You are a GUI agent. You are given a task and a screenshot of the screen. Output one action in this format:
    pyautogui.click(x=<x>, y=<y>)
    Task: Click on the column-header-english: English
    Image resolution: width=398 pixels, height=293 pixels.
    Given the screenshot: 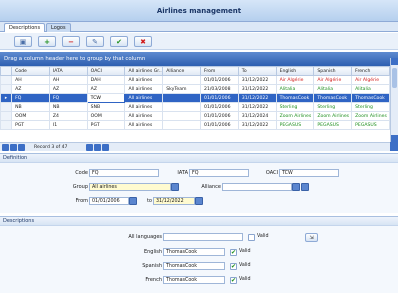 What is the action you would take?
    pyautogui.click(x=295, y=71)
    